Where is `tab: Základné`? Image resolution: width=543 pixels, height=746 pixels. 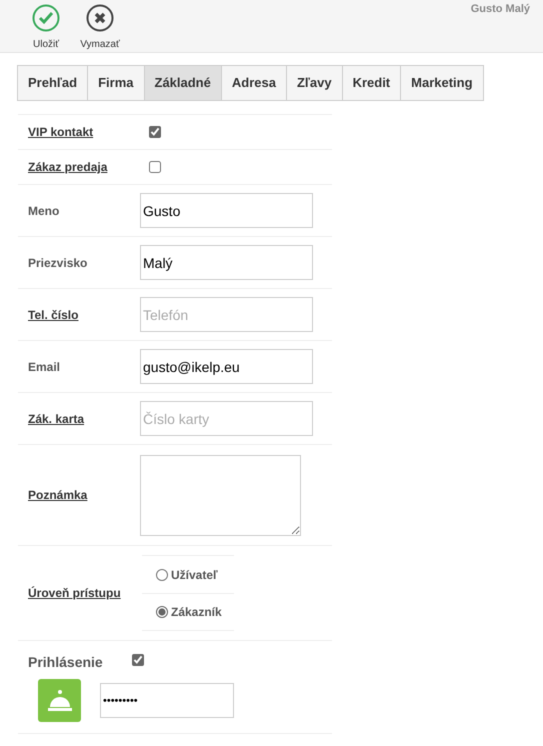
tab: Základné is located at coordinates (183, 83).